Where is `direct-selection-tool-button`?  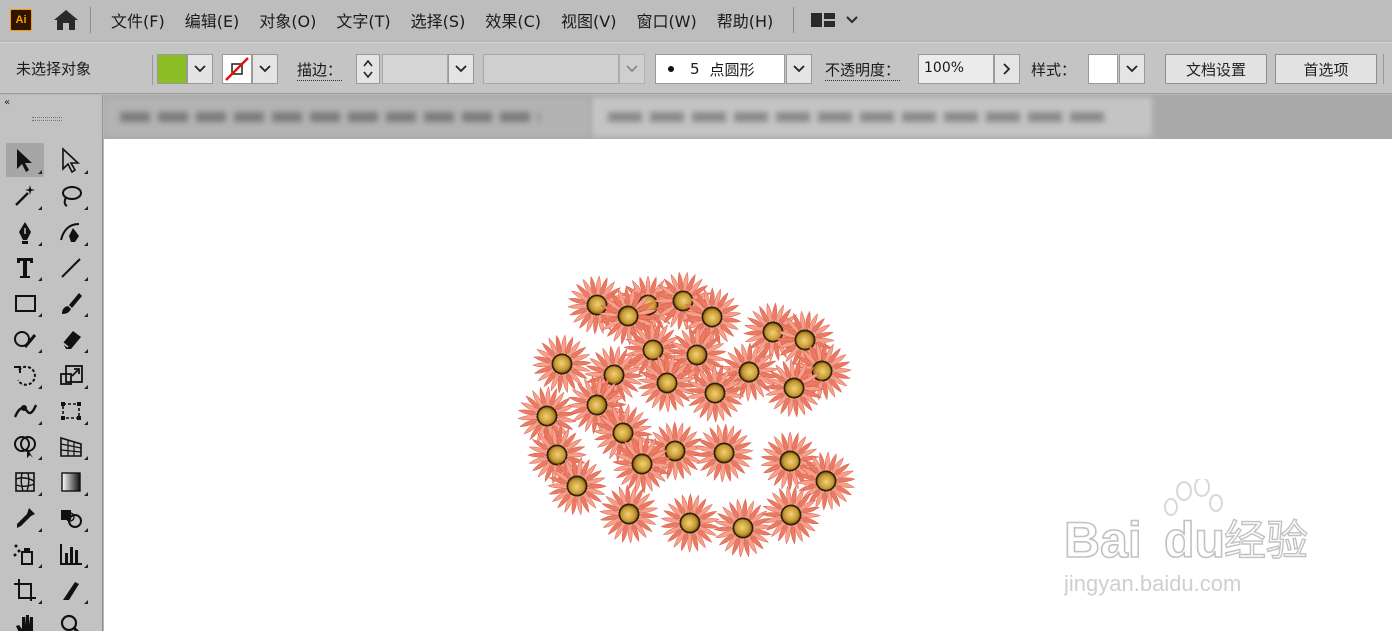 direct-selection-tool-button is located at coordinates (71, 160).